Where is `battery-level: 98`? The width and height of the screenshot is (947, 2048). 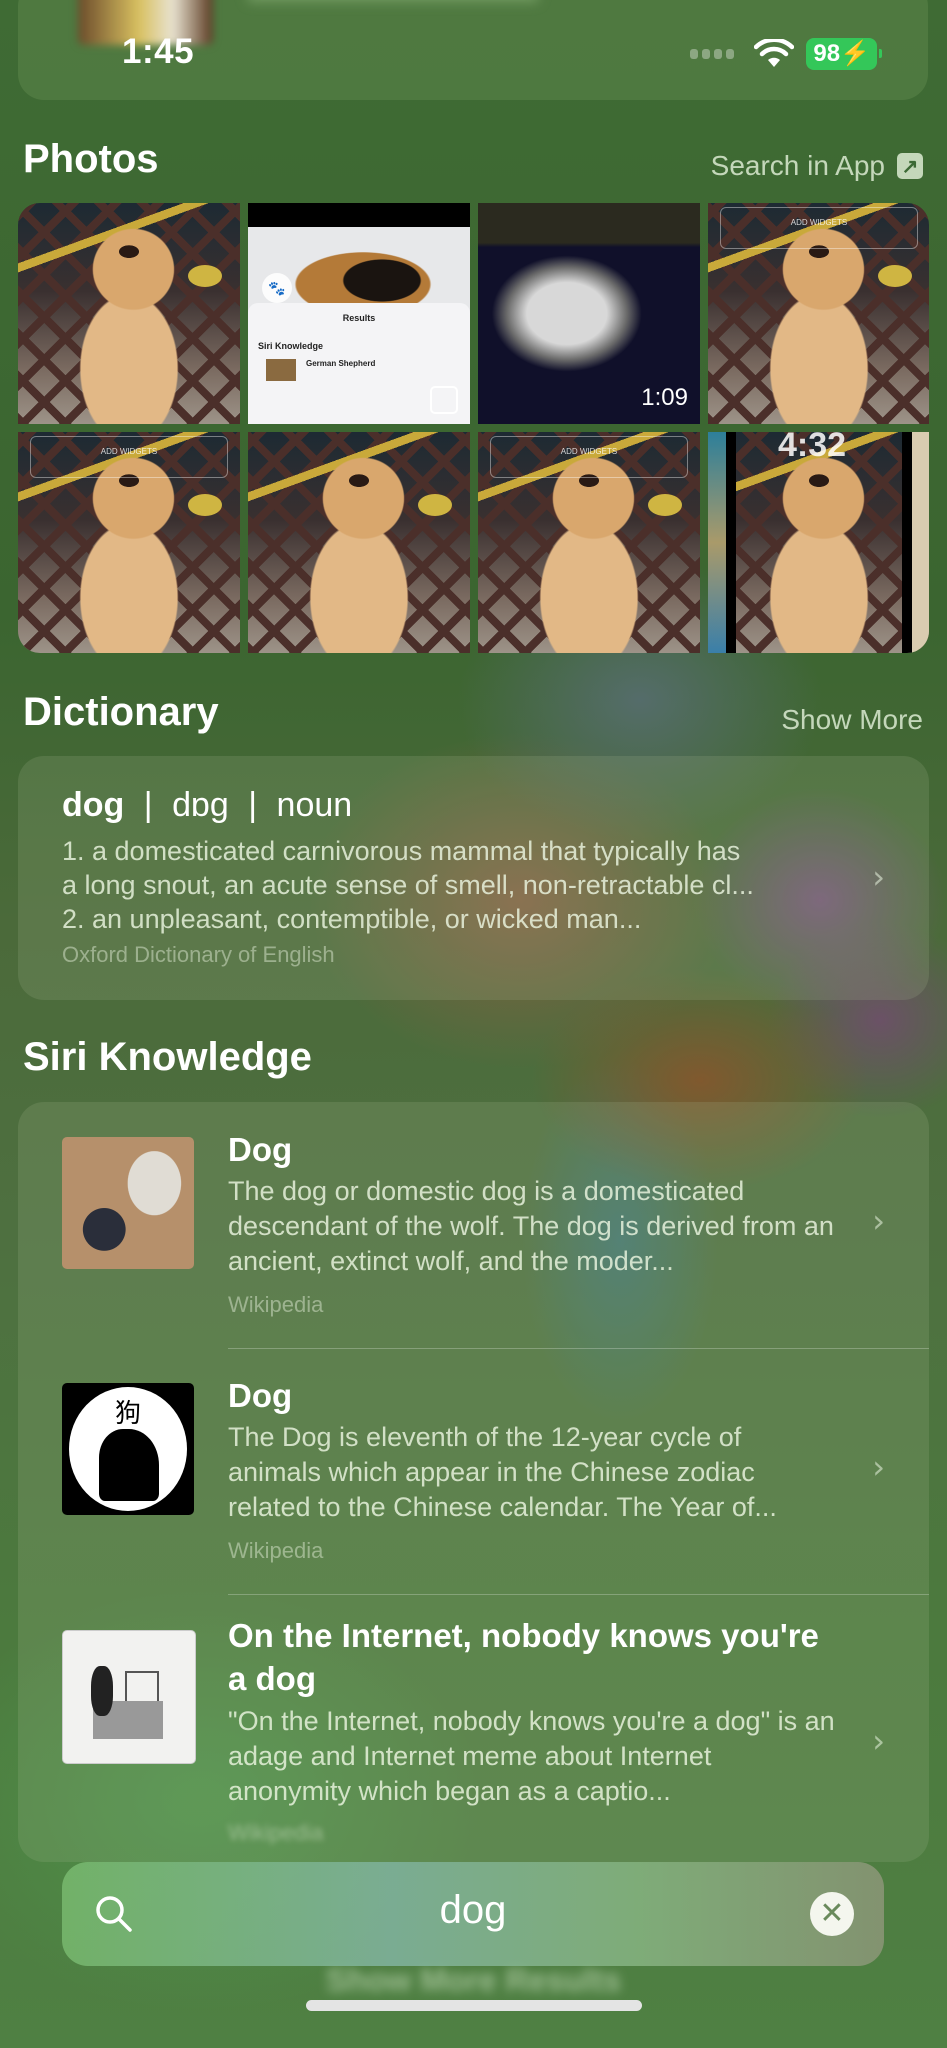 battery-level: 98 is located at coordinates (827, 53).